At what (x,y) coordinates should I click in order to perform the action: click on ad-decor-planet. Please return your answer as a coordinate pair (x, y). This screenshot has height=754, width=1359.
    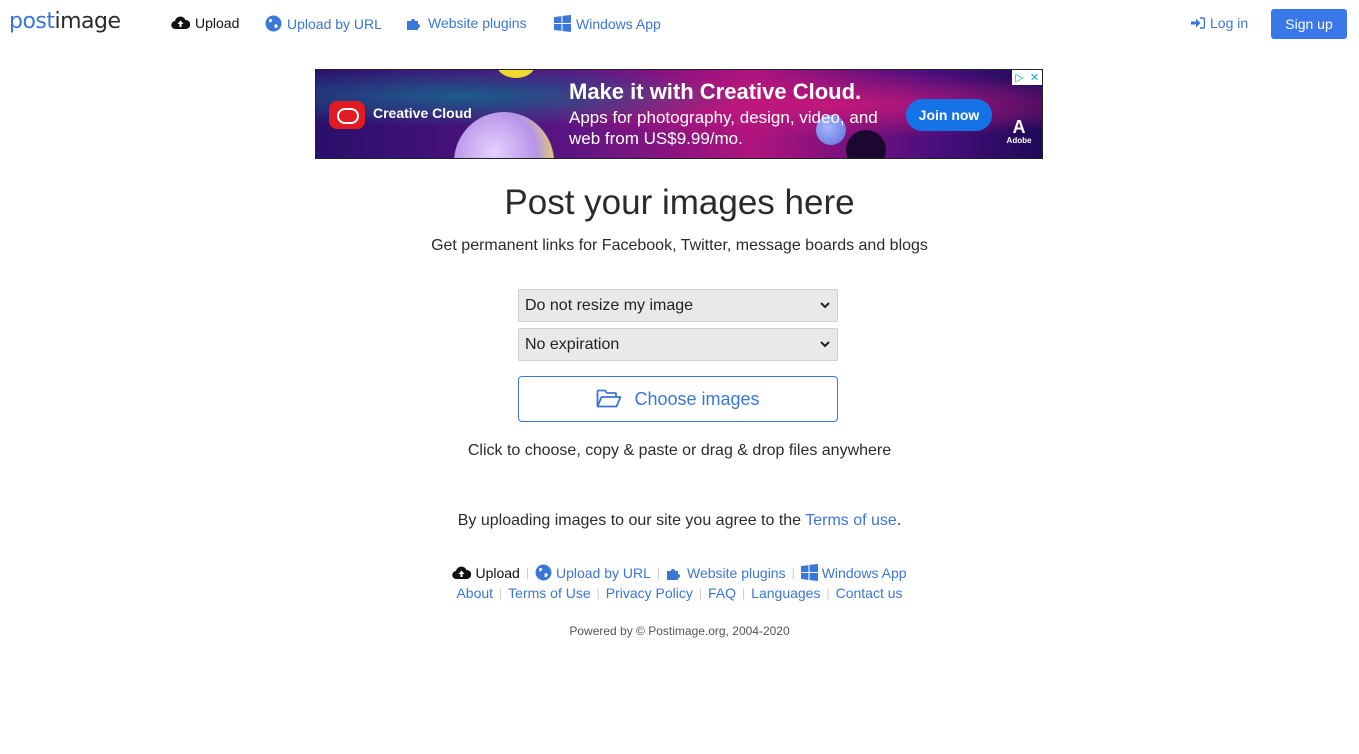
    Looking at the image, I should click on (516, 74).